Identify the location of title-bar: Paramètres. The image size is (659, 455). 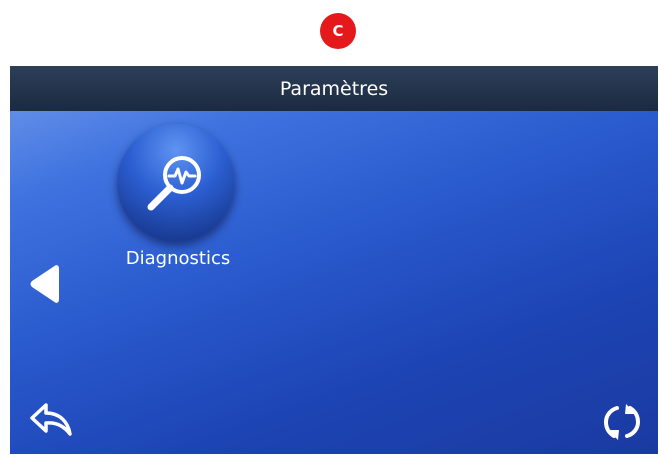
(334, 88).